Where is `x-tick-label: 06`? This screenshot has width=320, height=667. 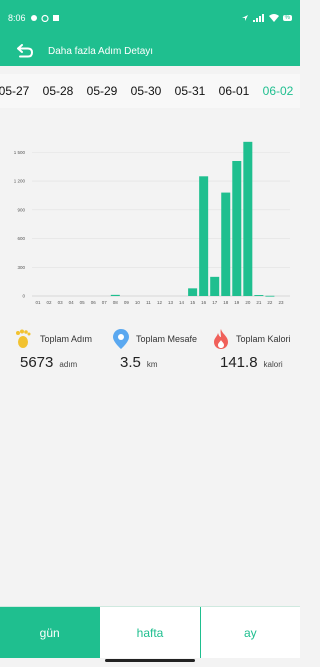
x-tick-label: 06 is located at coordinates (94, 302).